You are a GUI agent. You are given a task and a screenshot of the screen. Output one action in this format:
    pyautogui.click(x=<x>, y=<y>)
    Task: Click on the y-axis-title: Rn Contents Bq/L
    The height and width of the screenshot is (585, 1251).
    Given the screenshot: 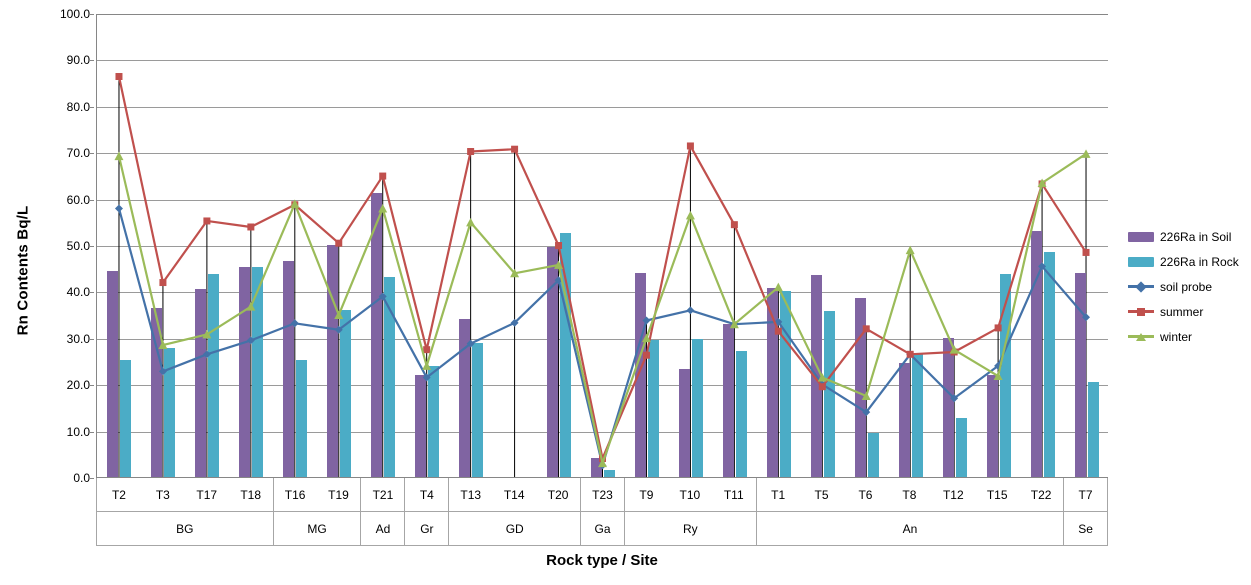 What is the action you would take?
    pyautogui.click(x=23, y=270)
    